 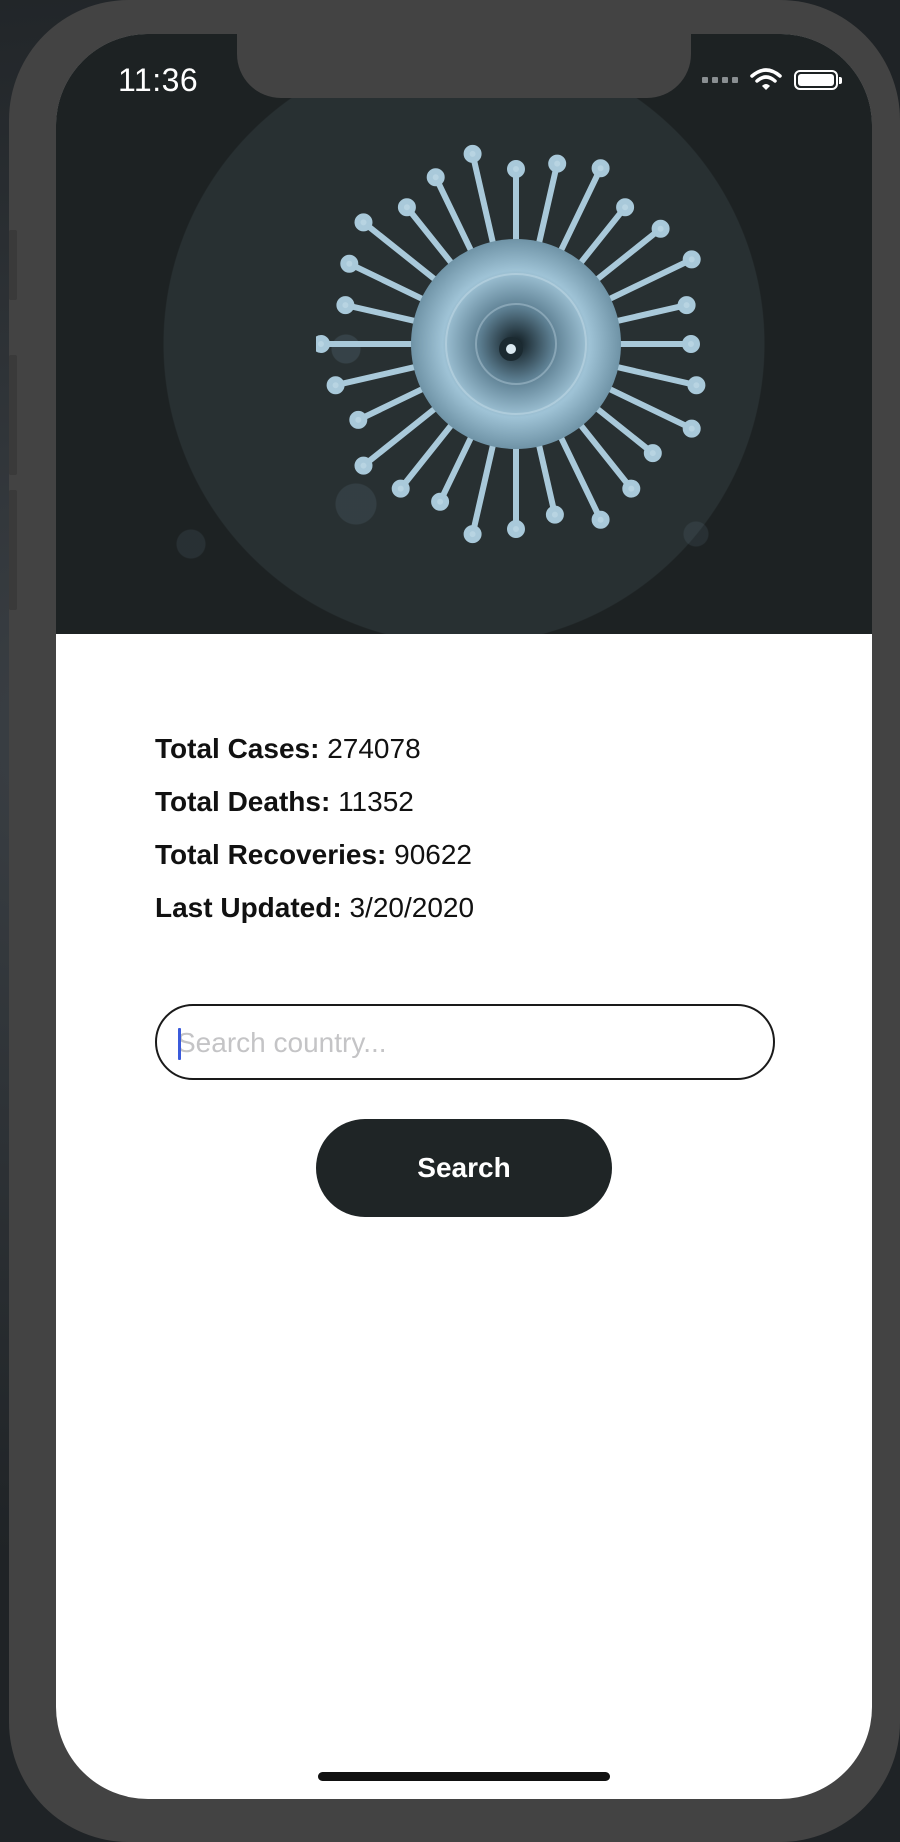 I want to click on stat-label: Last Updated:, so click(x=248, y=907).